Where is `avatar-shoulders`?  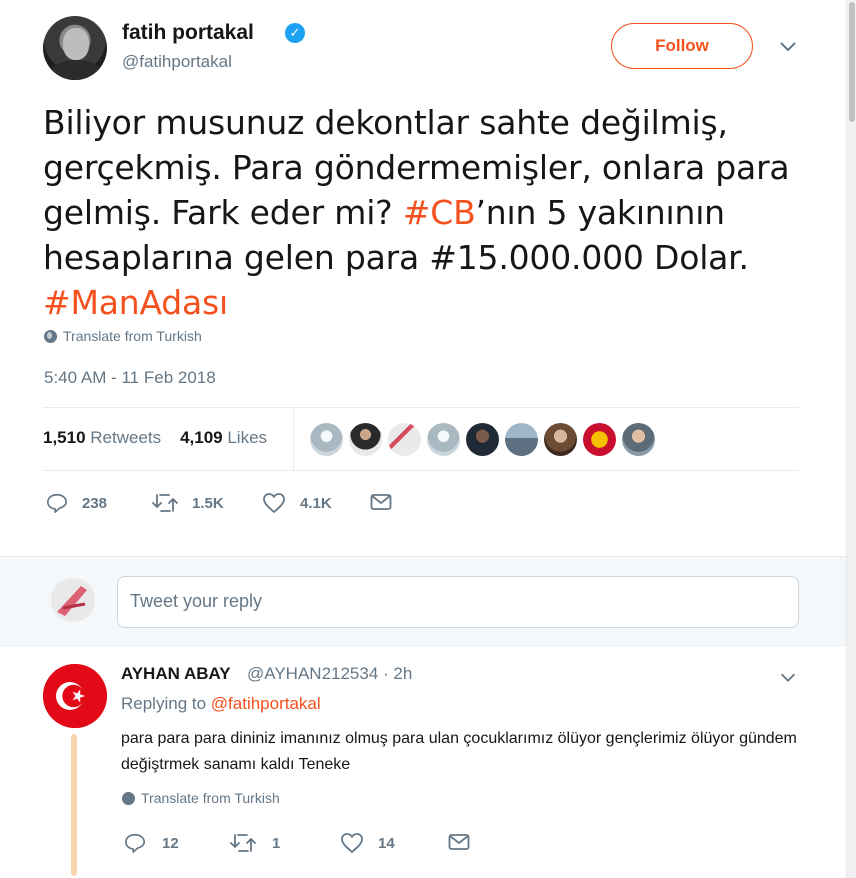 avatar-shoulders is located at coordinates (76, 70).